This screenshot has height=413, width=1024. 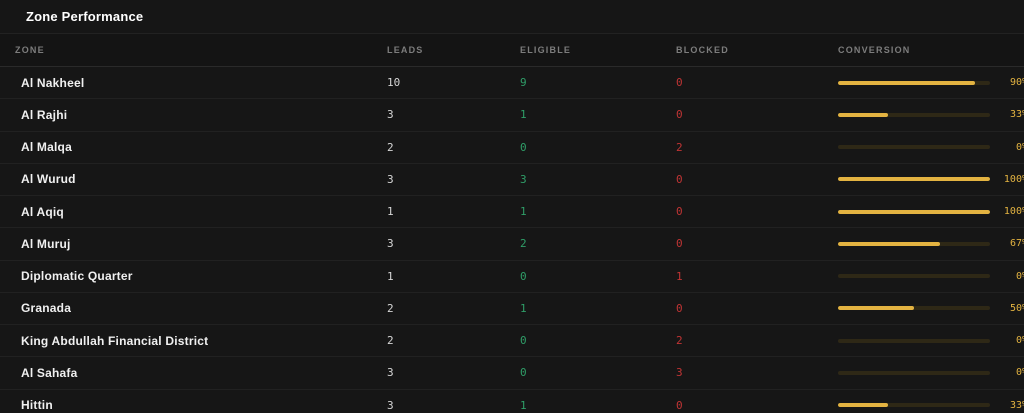 I want to click on table-row: Al Rajhi 3 1 0 33%, so click(x=512, y=115).